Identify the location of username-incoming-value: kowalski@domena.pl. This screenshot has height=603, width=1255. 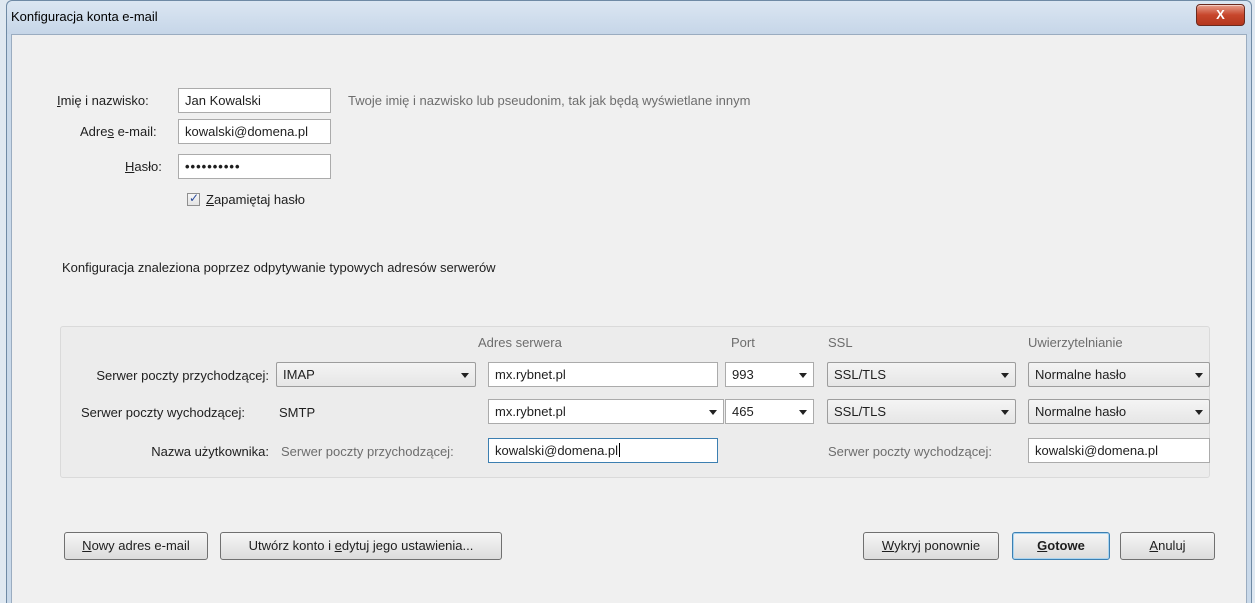
(557, 450).